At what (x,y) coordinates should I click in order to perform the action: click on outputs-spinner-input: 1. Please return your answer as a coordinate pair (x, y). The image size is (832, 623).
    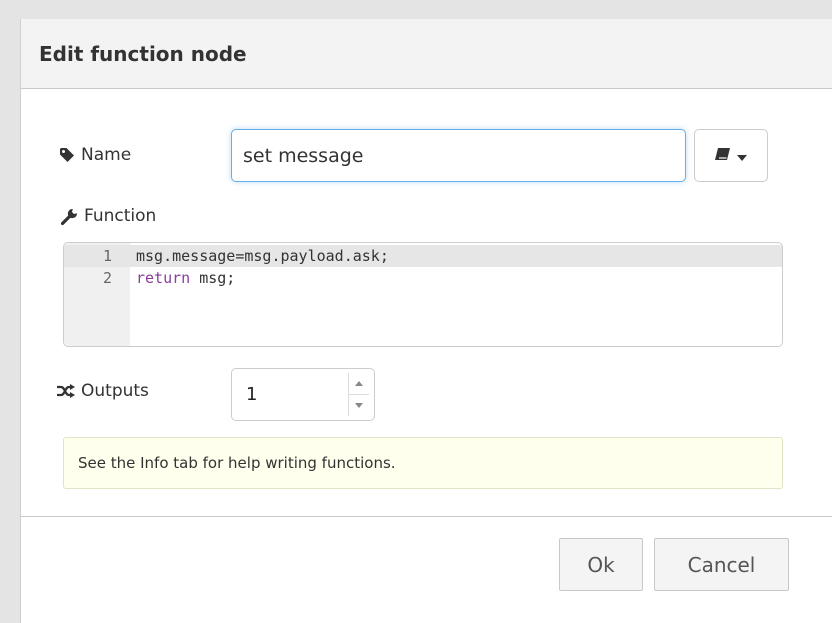
    Looking at the image, I should click on (303, 394).